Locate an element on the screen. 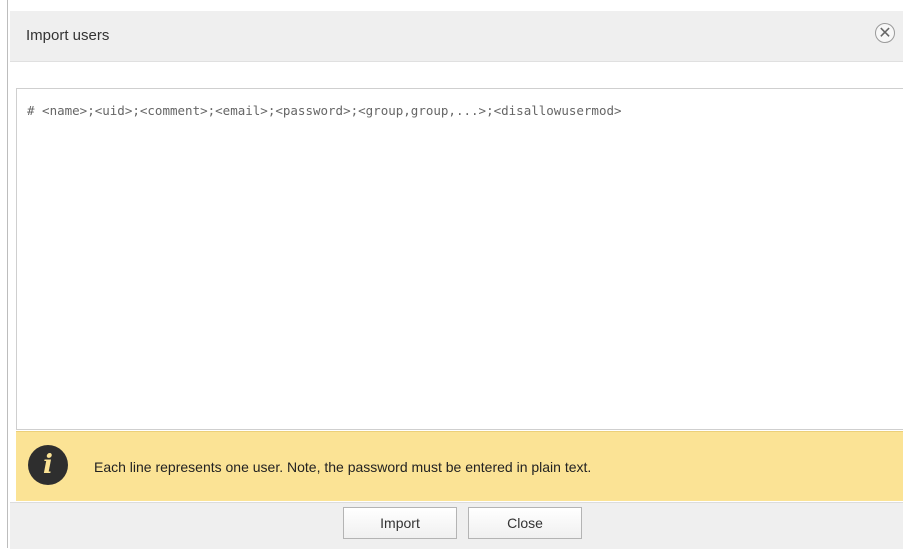  dialog-titlebar: Import users ✕ is located at coordinates (456, 36).